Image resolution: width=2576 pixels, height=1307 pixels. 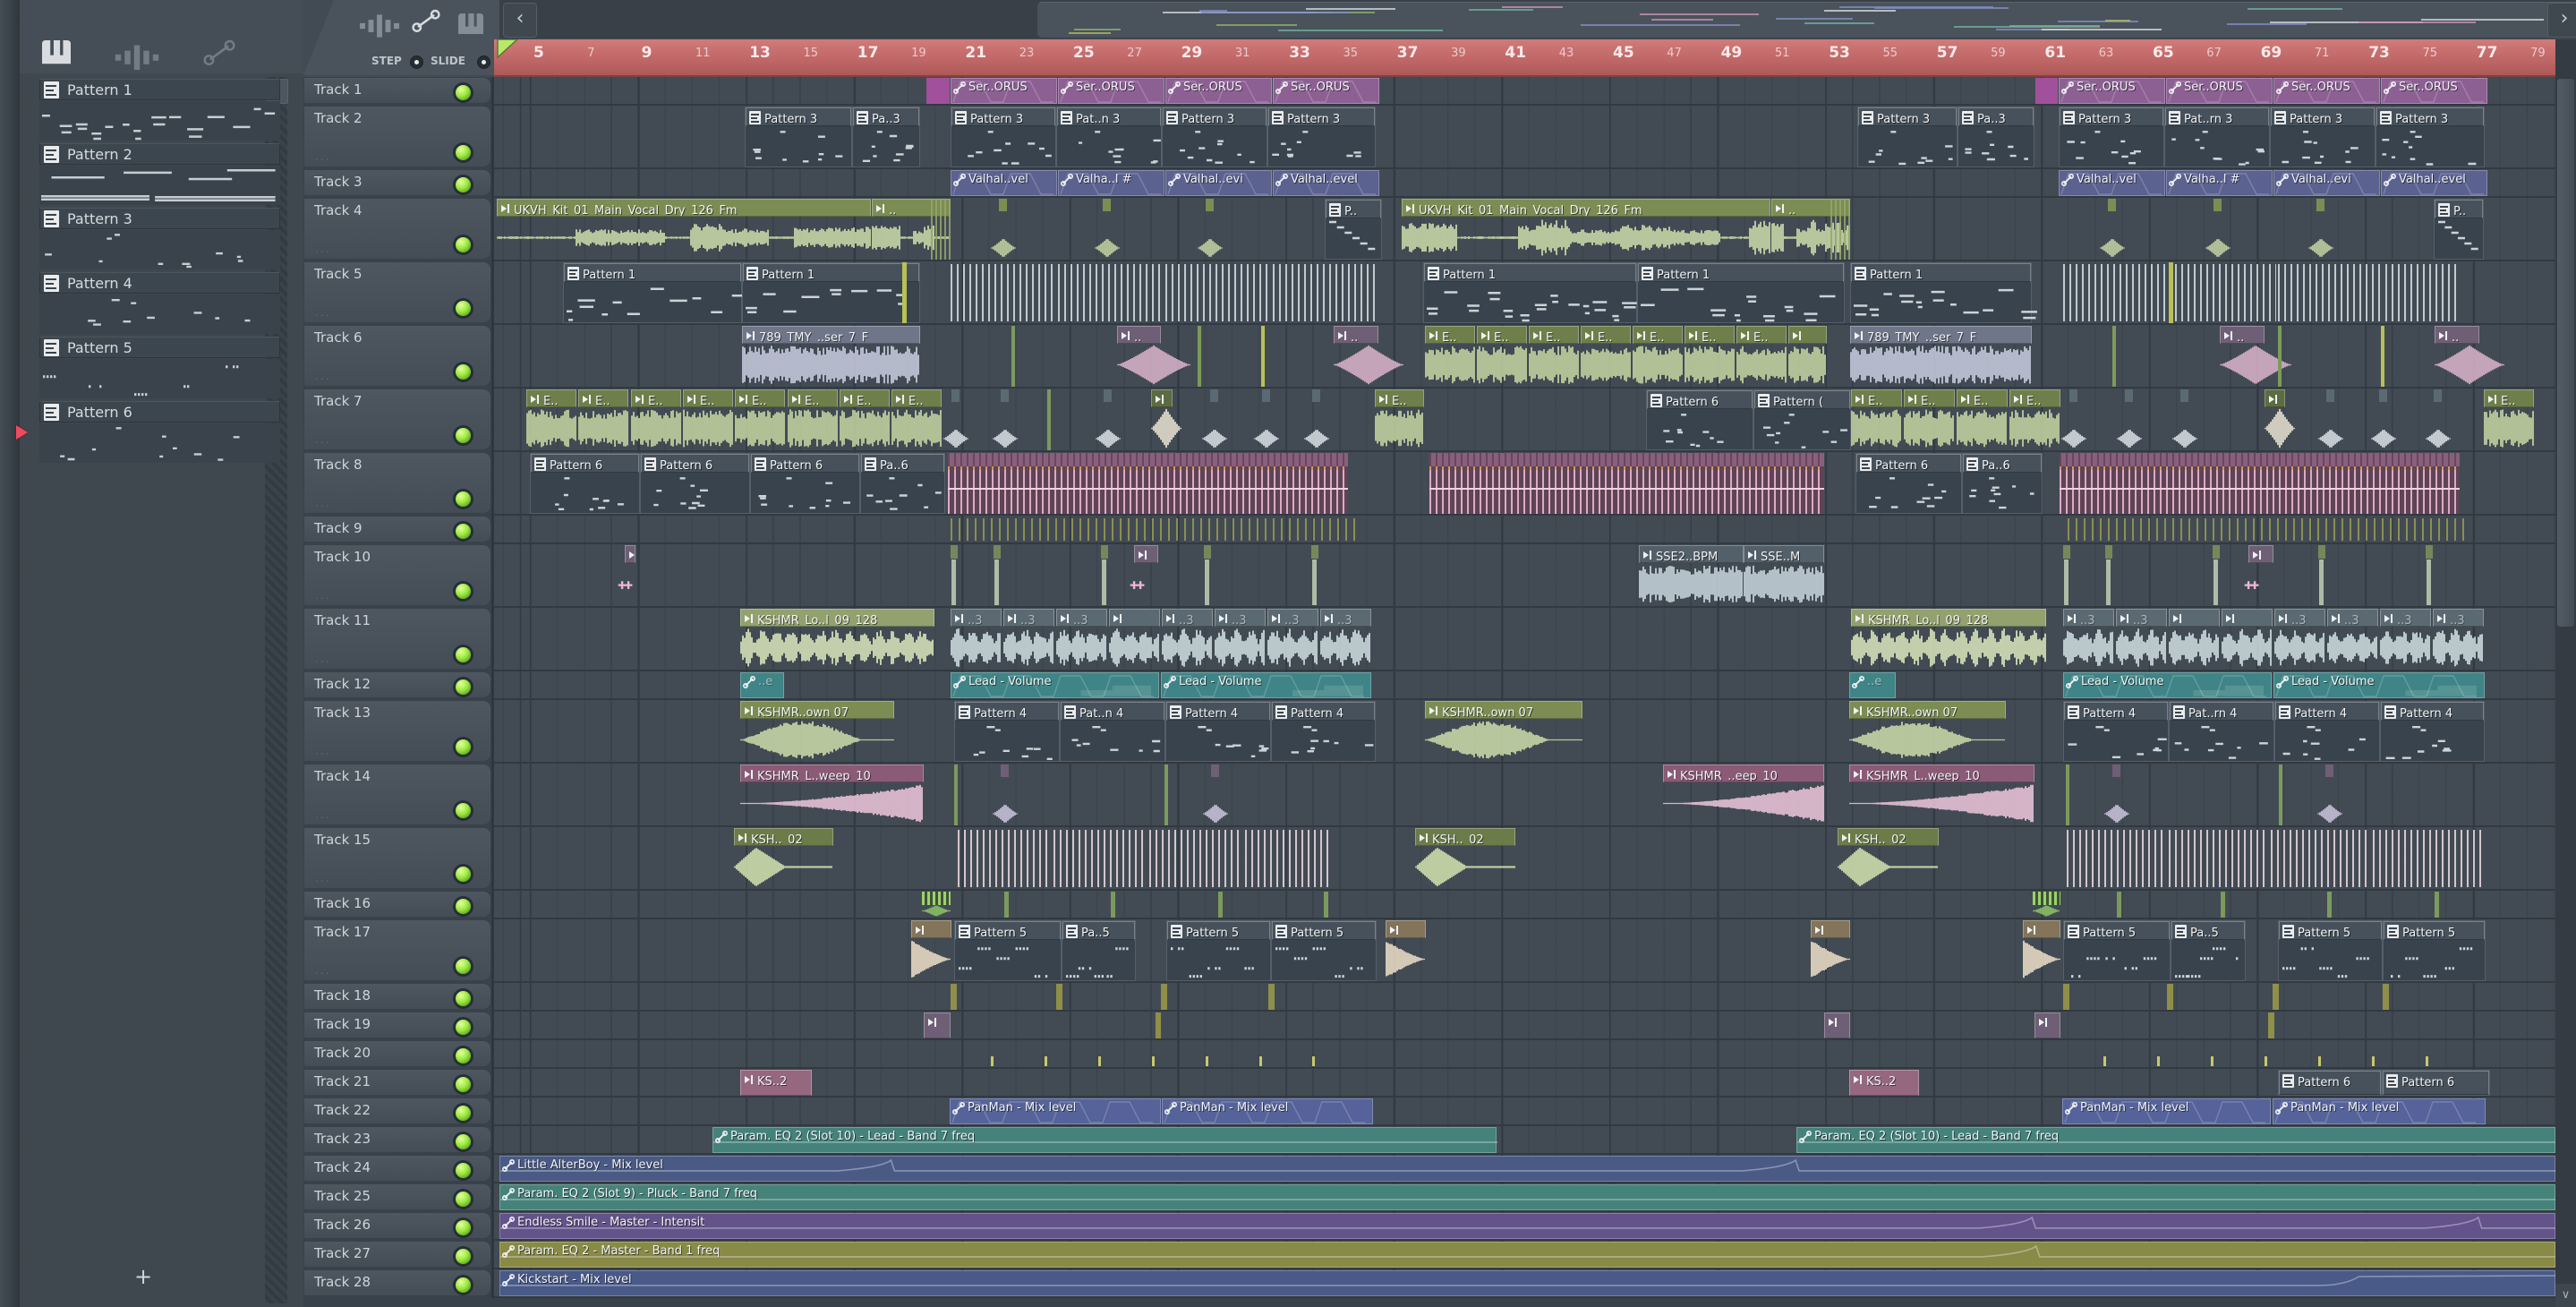 What do you see at coordinates (397, 1196) in the screenshot?
I see `track-header: Track 25` at bounding box center [397, 1196].